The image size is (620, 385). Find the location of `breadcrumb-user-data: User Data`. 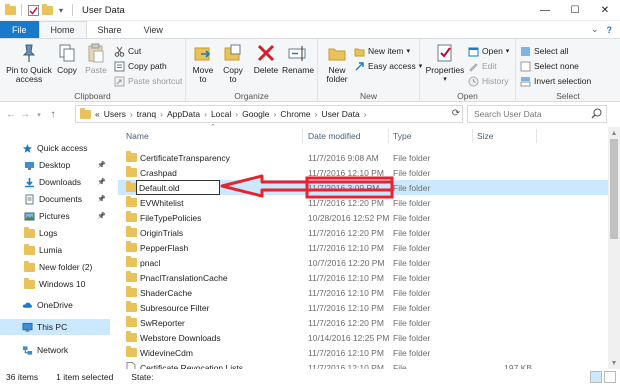

breadcrumb-user-data: User Data is located at coordinates (340, 114).